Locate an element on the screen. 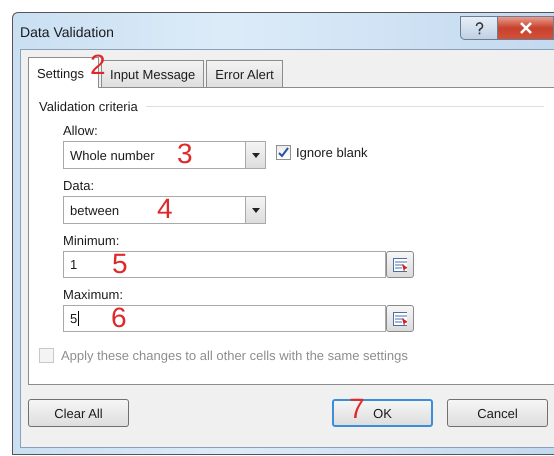 This screenshot has width=554, height=456. dialog-button: Cancel is located at coordinates (497, 413).